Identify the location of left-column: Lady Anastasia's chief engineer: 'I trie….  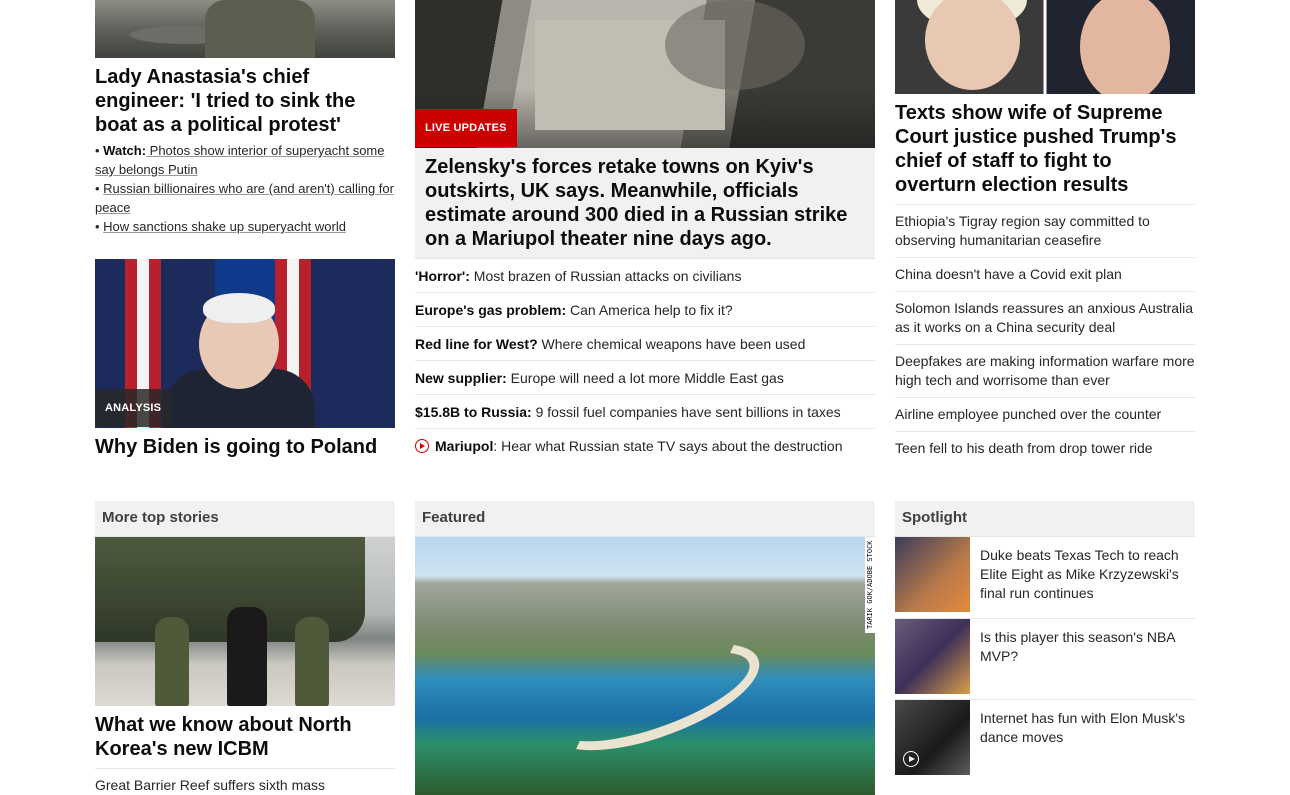
(245, 235).